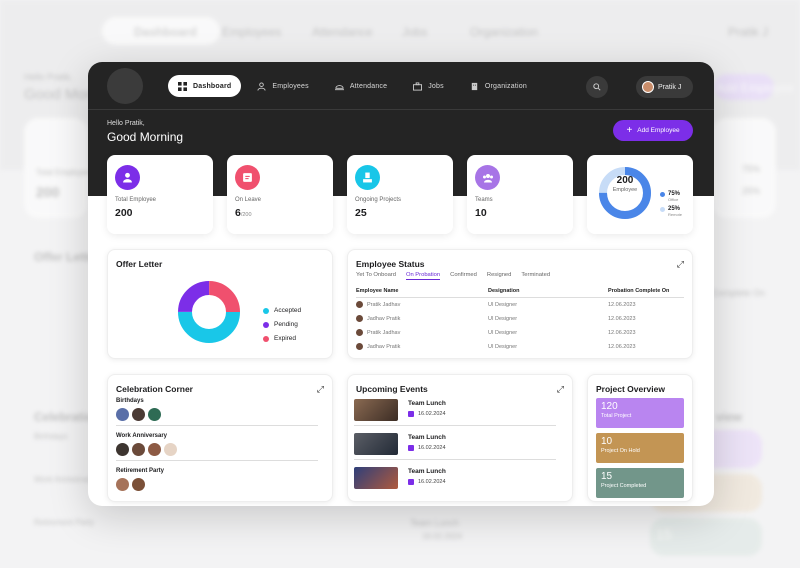 This screenshot has width=800, height=568. I want to click on grid-icon, so click(182, 86).